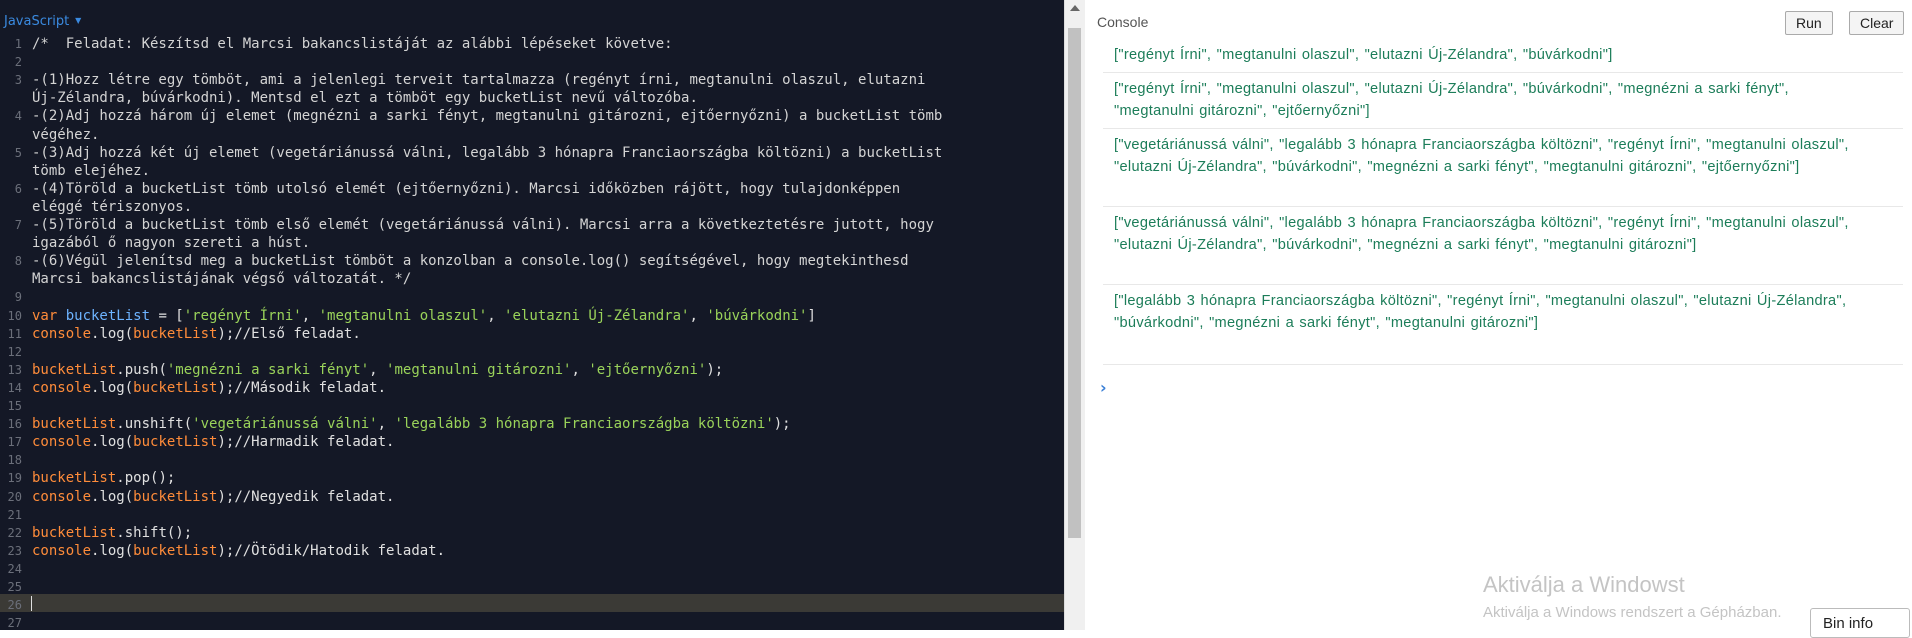  I want to click on line-number: 15, so click(14, 406).